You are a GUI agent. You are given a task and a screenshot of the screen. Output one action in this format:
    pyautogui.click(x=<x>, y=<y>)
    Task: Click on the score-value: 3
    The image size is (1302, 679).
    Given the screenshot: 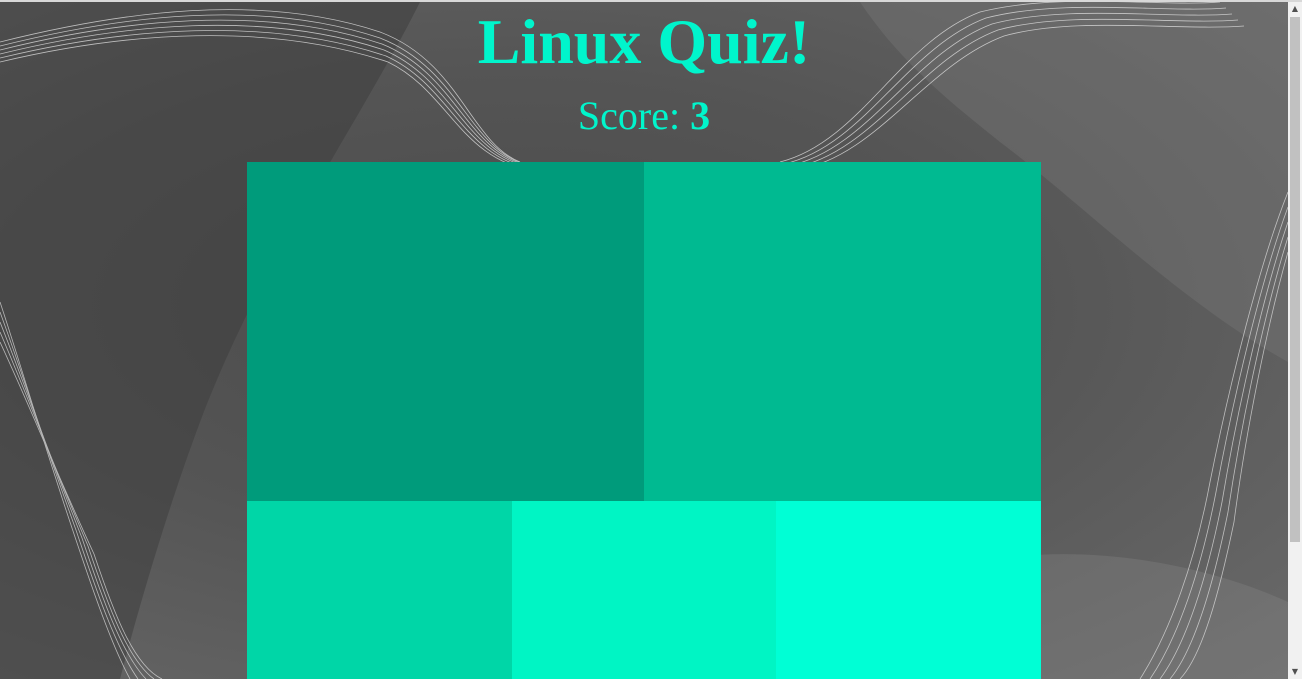 What is the action you would take?
    pyautogui.click(x=700, y=115)
    